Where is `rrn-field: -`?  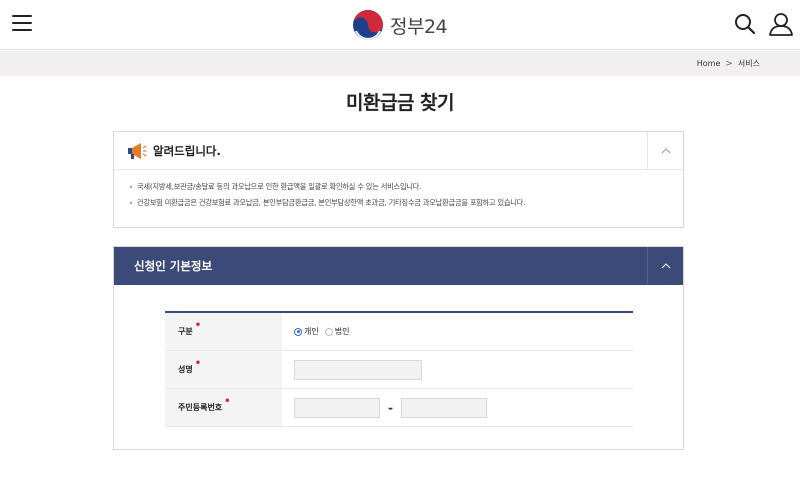 rrn-field: - is located at coordinates (457, 407).